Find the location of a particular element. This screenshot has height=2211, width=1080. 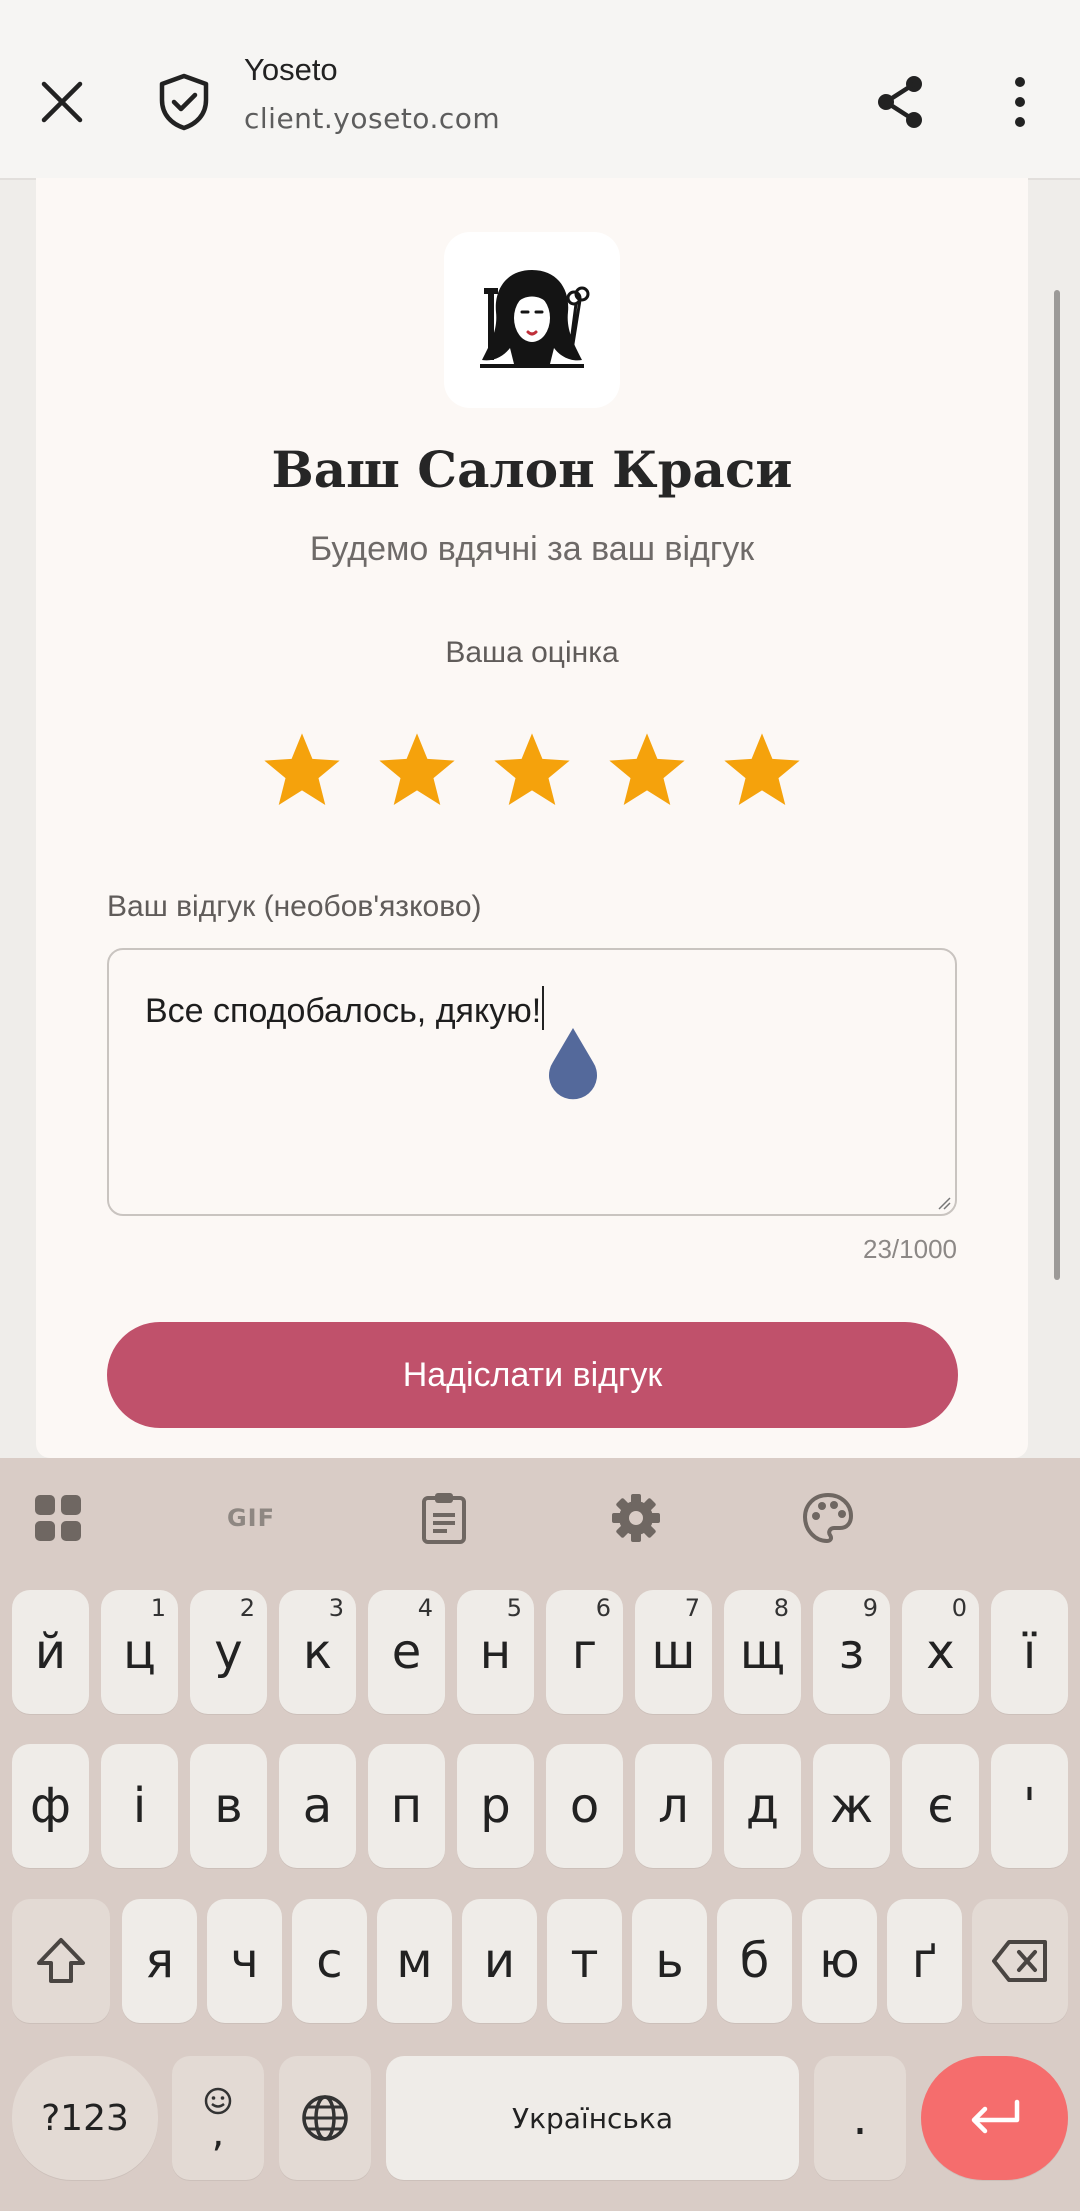

key: л is located at coordinates (673, 1806).